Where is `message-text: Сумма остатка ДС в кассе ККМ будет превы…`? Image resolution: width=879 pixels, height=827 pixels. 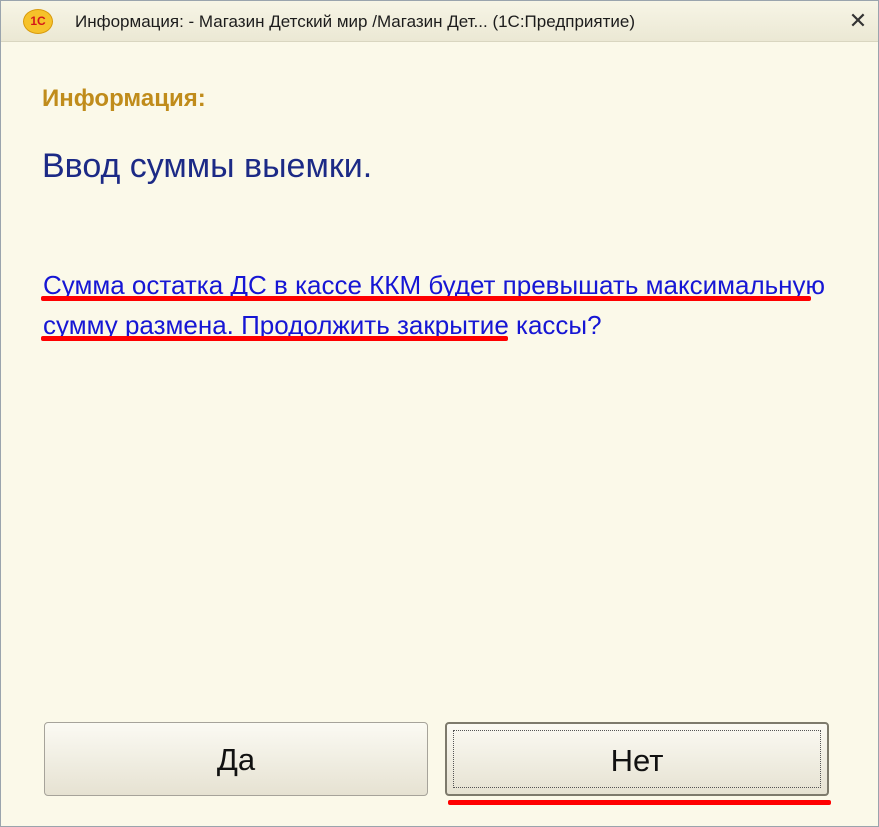
message-text: Сумма остатка ДС в кассе ККМ будет превы… is located at coordinates (434, 305).